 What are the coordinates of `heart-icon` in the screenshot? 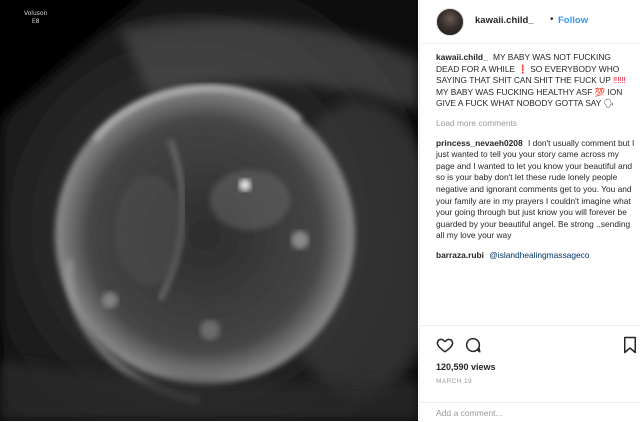 It's located at (445, 345).